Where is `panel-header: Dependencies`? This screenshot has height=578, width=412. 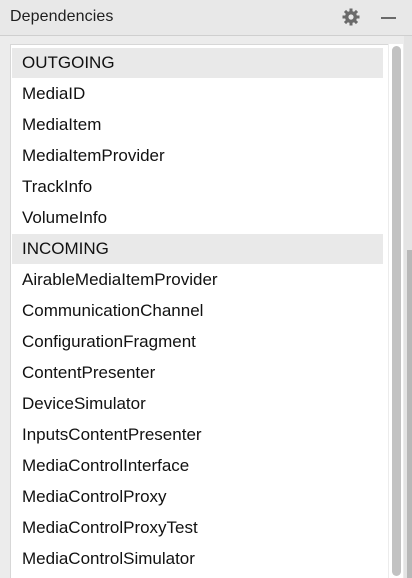
panel-header: Dependencies is located at coordinates (206, 18).